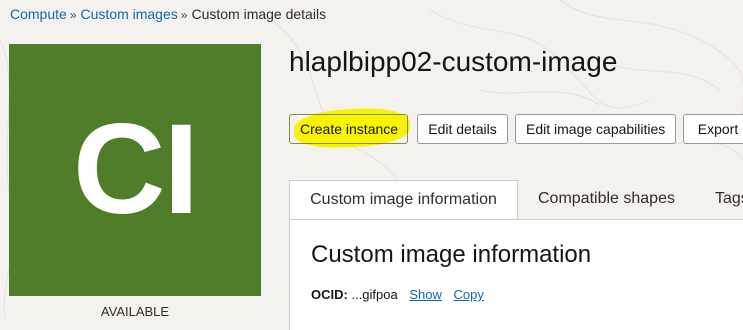 The image size is (743, 330). I want to click on tab-tags: Tags, so click(729, 199).